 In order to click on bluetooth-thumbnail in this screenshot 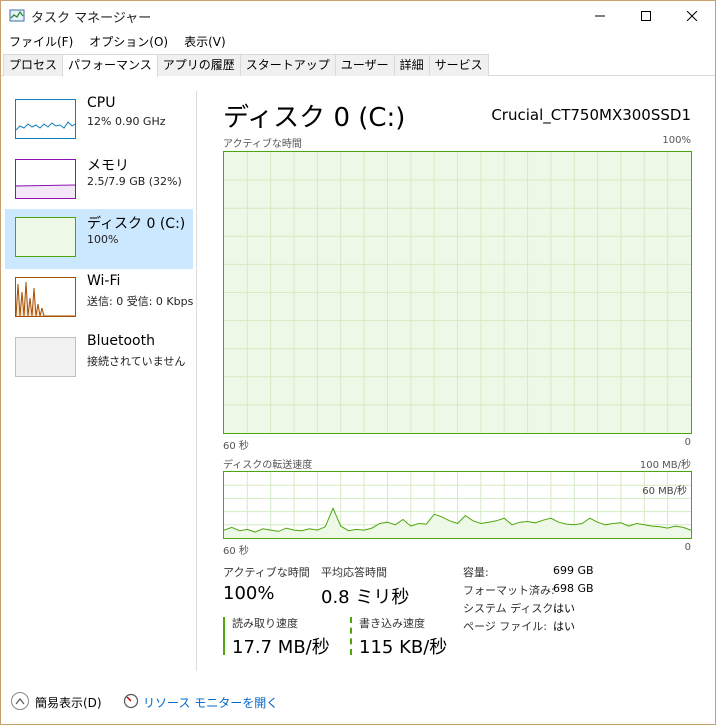, I will do `click(45, 357)`.